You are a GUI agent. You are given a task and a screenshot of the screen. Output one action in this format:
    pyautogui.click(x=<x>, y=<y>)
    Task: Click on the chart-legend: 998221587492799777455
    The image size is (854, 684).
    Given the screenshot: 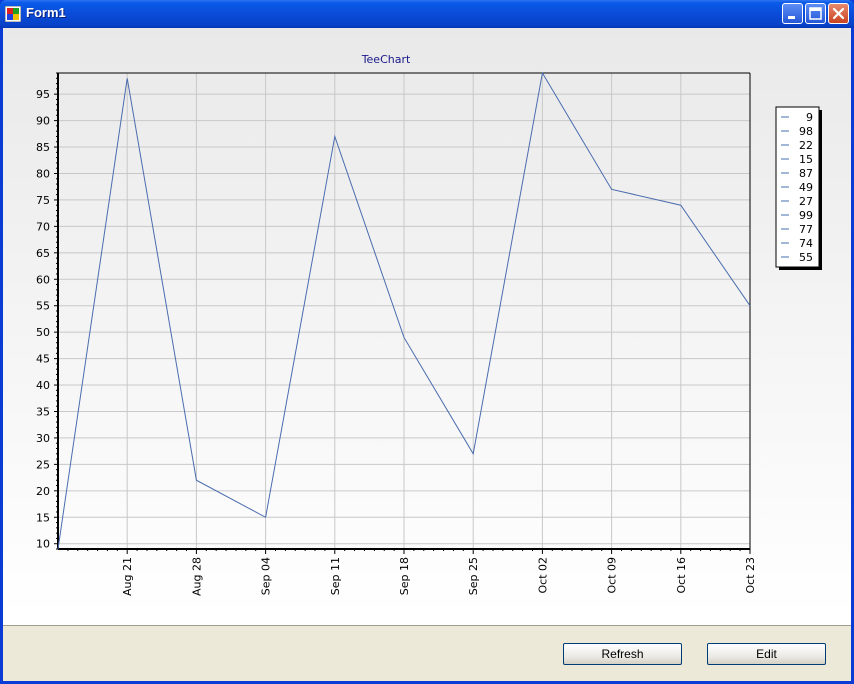 What is the action you would take?
    pyautogui.click(x=798, y=188)
    